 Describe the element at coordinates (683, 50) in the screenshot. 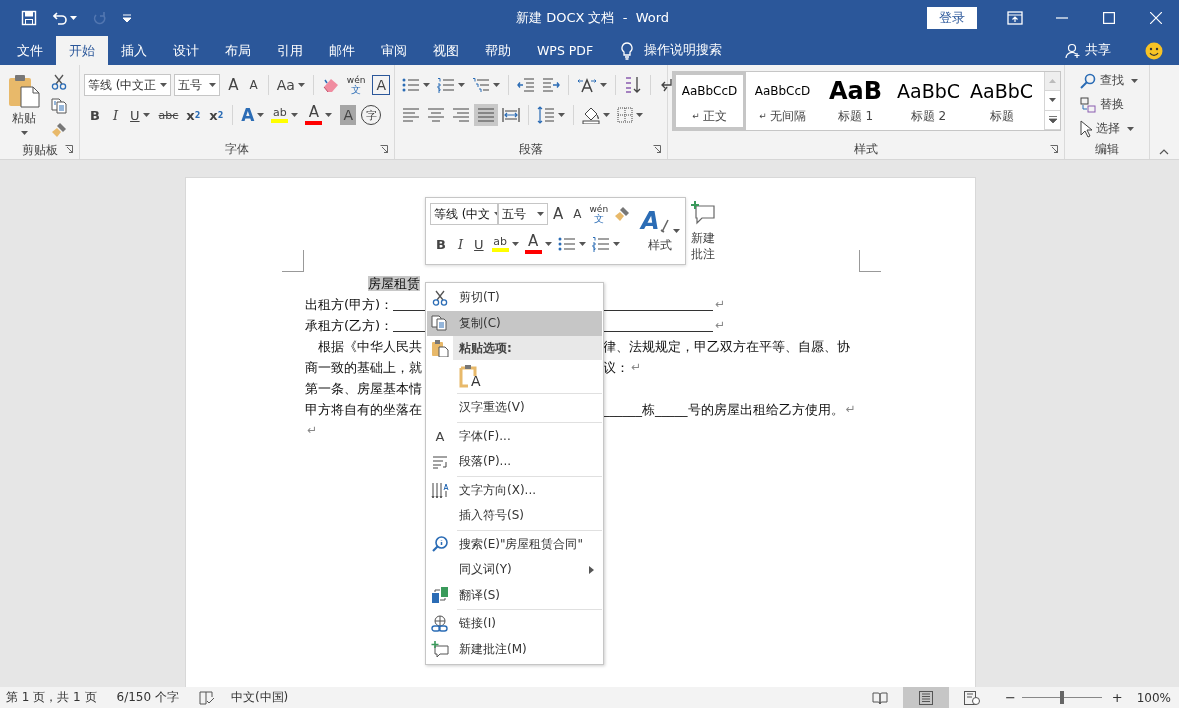

I see `tell-me-search: 操作说明搜索` at that location.